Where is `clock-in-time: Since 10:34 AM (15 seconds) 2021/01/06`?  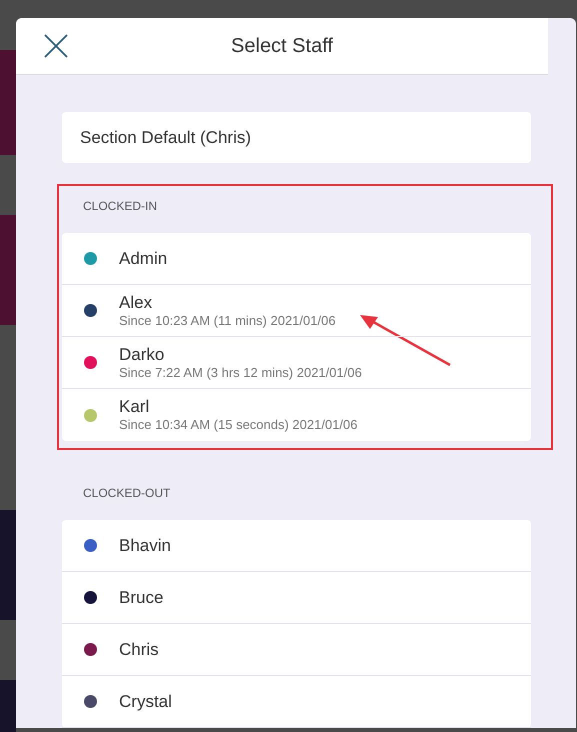 clock-in-time: Since 10:34 AM (15 seconds) 2021/01/06 is located at coordinates (238, 425).